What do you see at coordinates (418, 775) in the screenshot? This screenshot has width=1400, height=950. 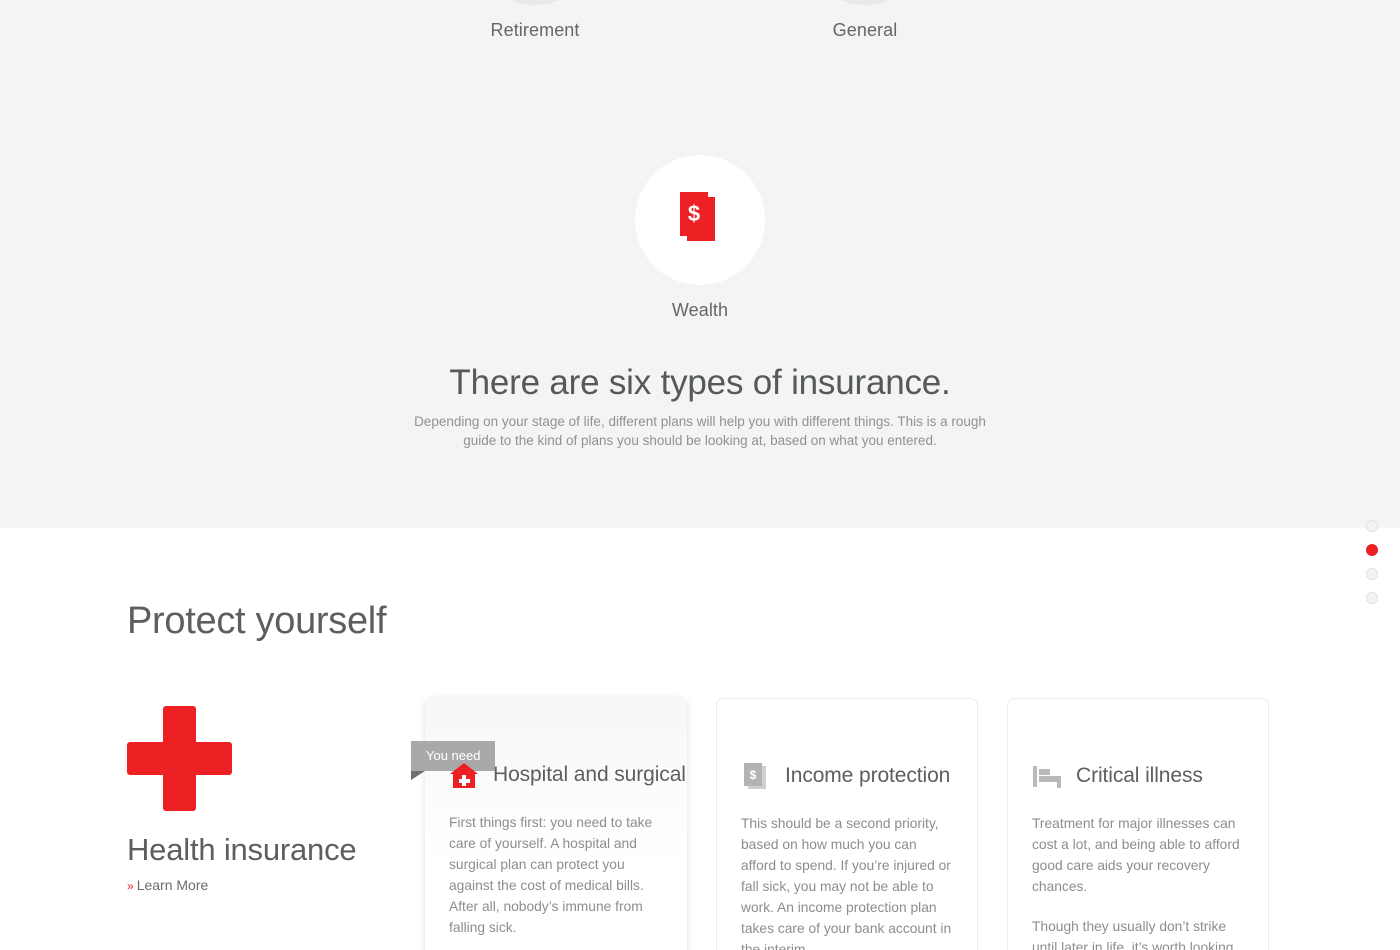 I see `badge-tail` at bounding box center [418, 775].